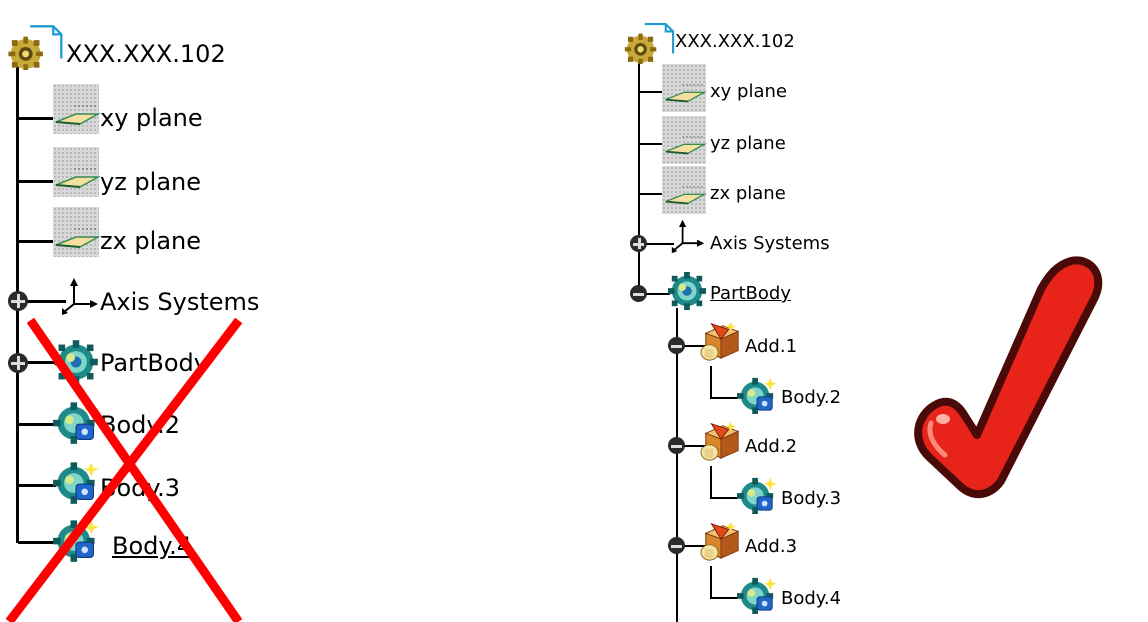 Image resolution: width=1148 pixels, height=622 pixels. What do you see at coordinates (771, 447) in the screenshot?
I see `tree-item-add-2: Add.2` at bounding box center [771, 447].